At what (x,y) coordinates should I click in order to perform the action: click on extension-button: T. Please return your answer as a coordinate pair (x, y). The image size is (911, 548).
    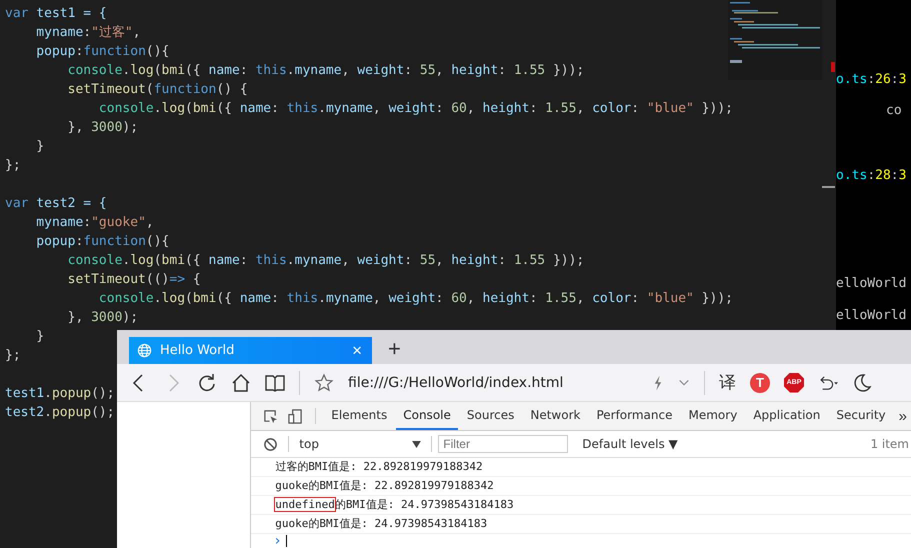
    Looking at the image, I should click on (760, 382).